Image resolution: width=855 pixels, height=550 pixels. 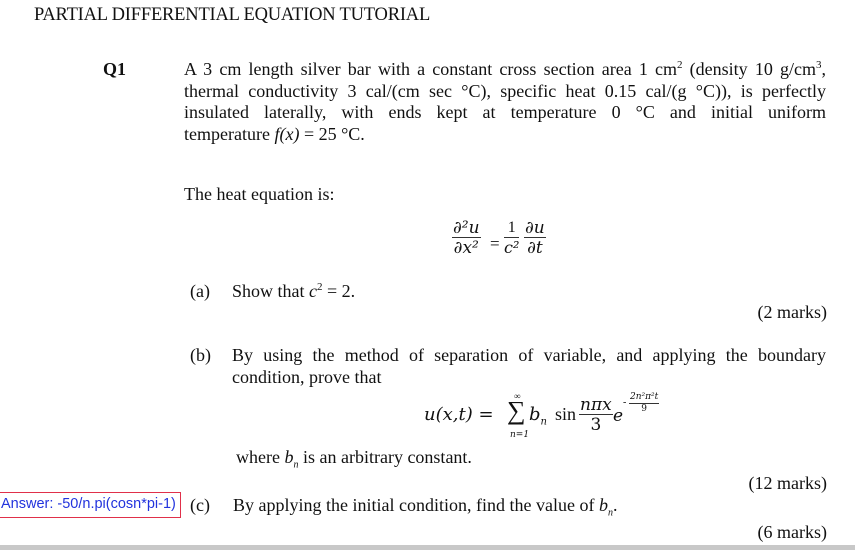 What do you see at coordinates (115, 69) in the screenshot?
I see `question-number: Q1` at bounding box center [115, 69].